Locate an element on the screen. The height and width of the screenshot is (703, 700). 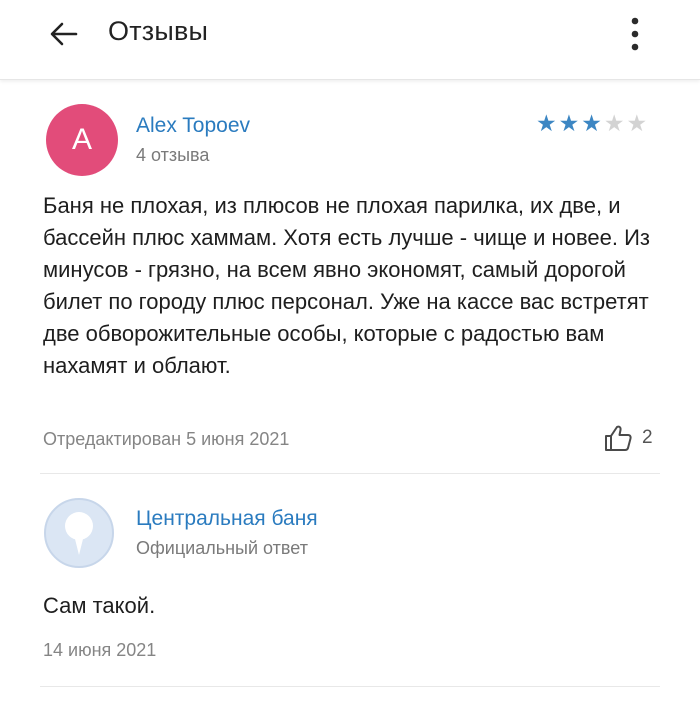
reviewer-avatar: A is located at coordinates (82, 140).